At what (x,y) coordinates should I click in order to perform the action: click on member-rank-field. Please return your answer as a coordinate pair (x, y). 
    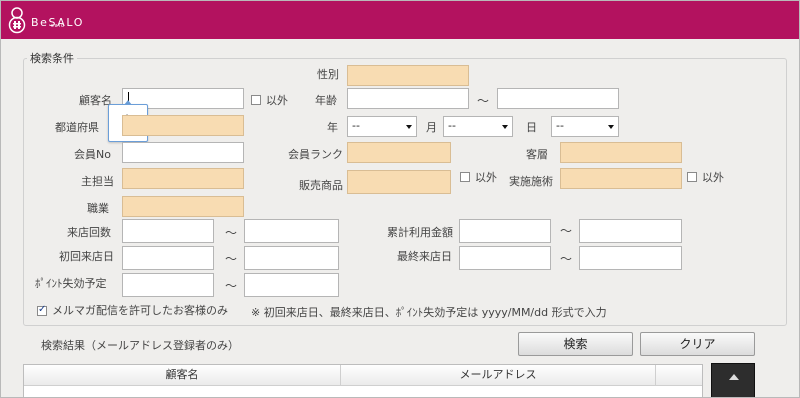
    Looking at the image, I should click on (399, 152).